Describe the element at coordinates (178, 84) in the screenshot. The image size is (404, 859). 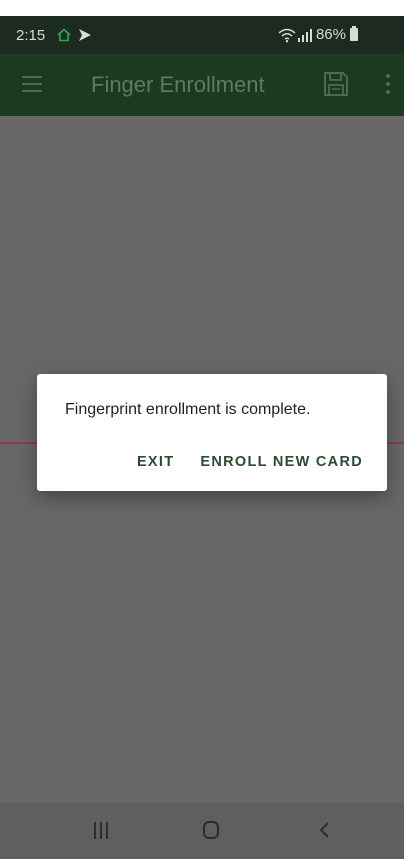
I see `app-title: Finger Enrollment` at that location.